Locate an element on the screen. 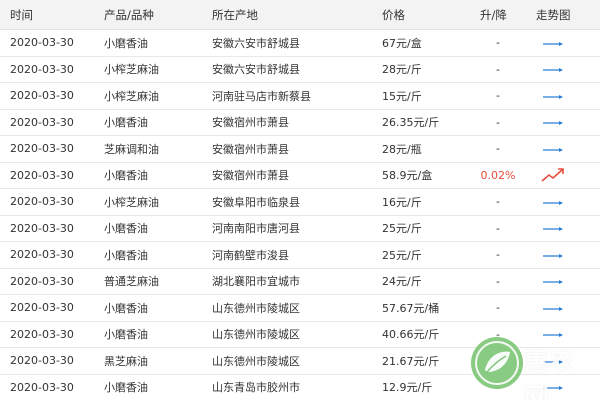 This screenshot has width=600, height=400. header-change: 升/降 is located at coordinates (493, 14).